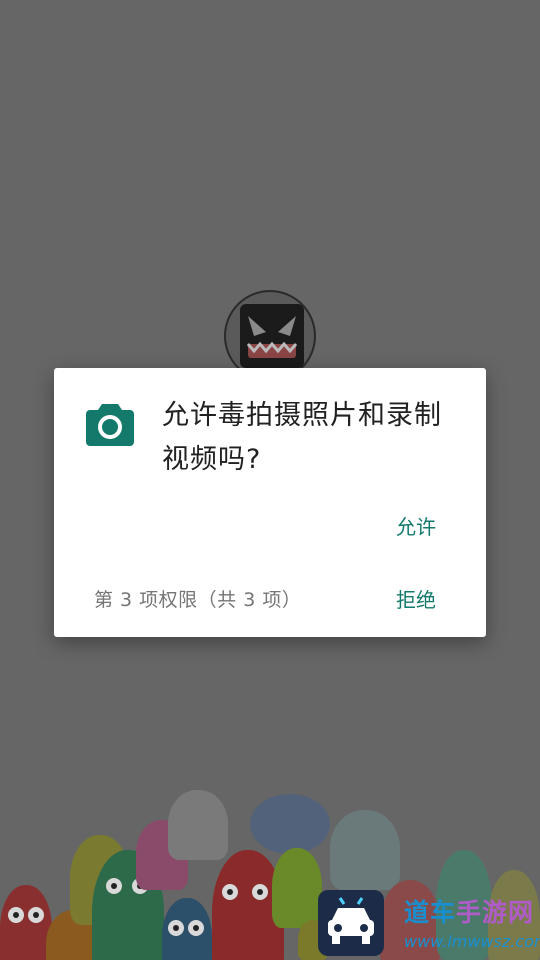 This screenshot has width=540, height=960. I want to click on allow-button: 允许, so click(416, 527).